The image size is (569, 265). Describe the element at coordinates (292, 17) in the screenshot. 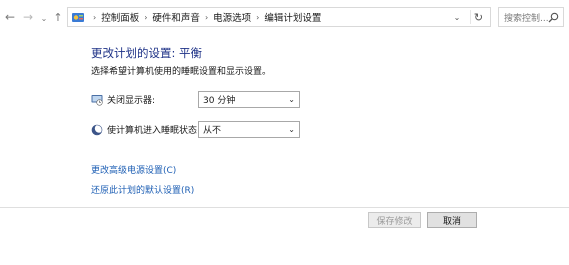

I see `breadcrumb-edit-plan-settings: 编辑计划设置` at that location.